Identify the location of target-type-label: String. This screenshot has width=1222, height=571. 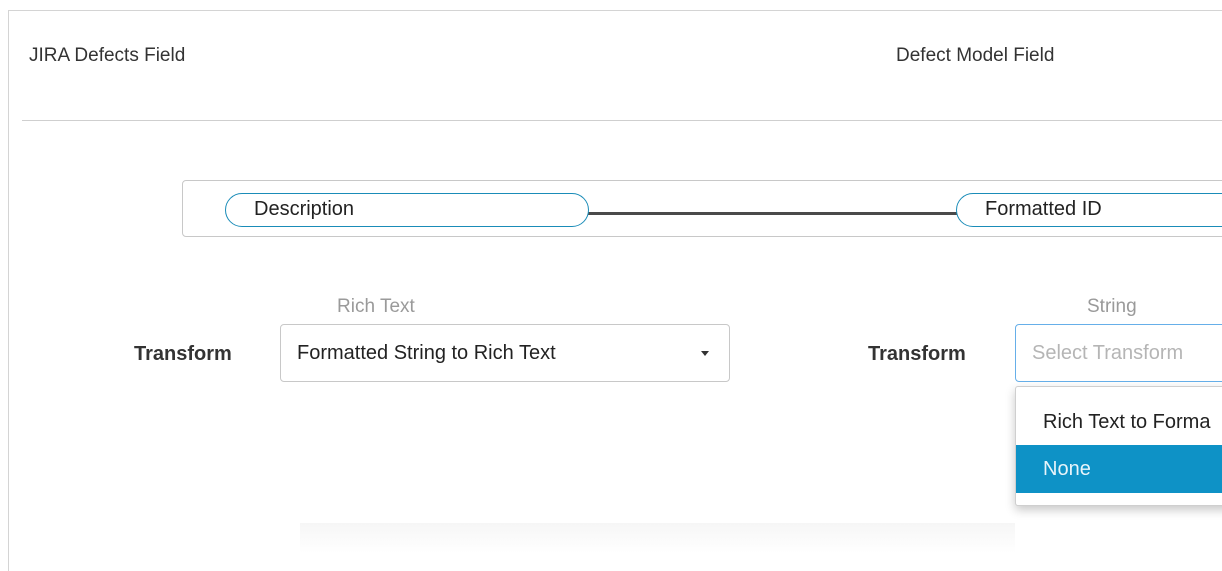
(1112, 306).